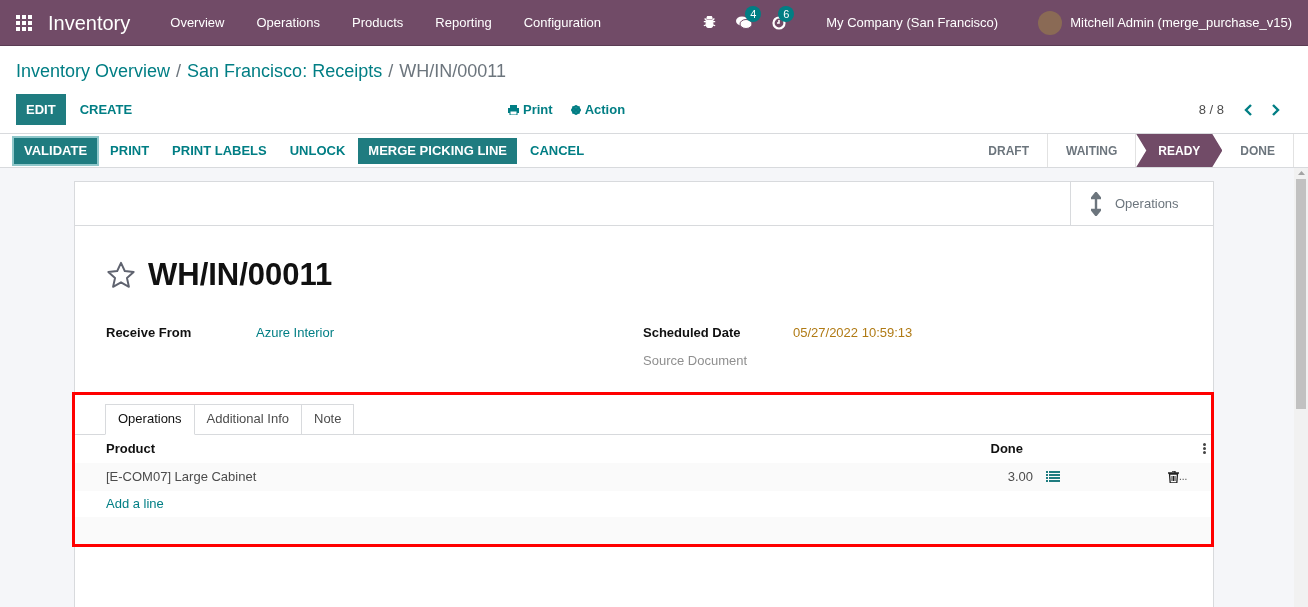 The height and width of the screenshot is (607, 1308). Describe the element at coordinates (197, 22) in the screenshot. I see `menu-item: Overview` at that location.